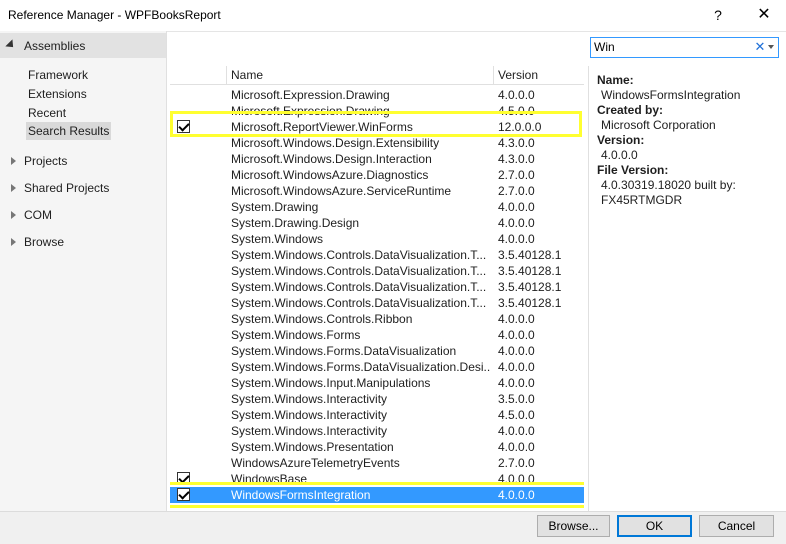 This screenshot has width=786, height=544. I want to click on search-box: ✕, so click(684, 47).